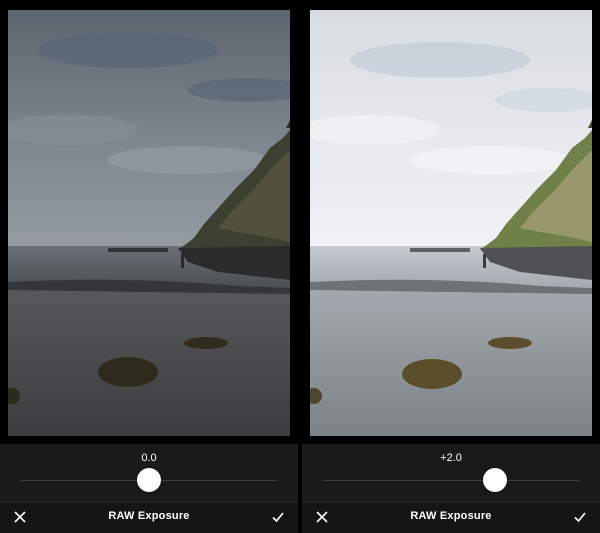 This screenshot has height=533, width=600. What do you see at coordinates (451, 480) in the screenshot?
I see `exposure-slider-track` at bounding box center [451, 480].